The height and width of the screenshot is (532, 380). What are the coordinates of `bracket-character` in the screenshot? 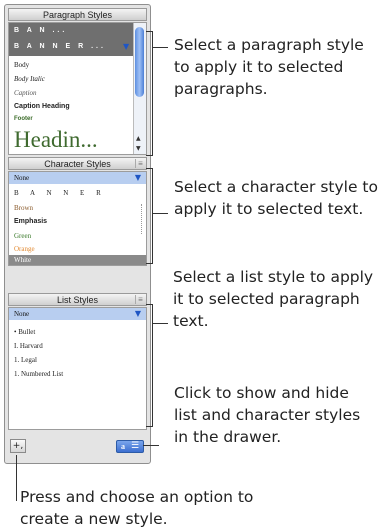 It's located at (152, 216).